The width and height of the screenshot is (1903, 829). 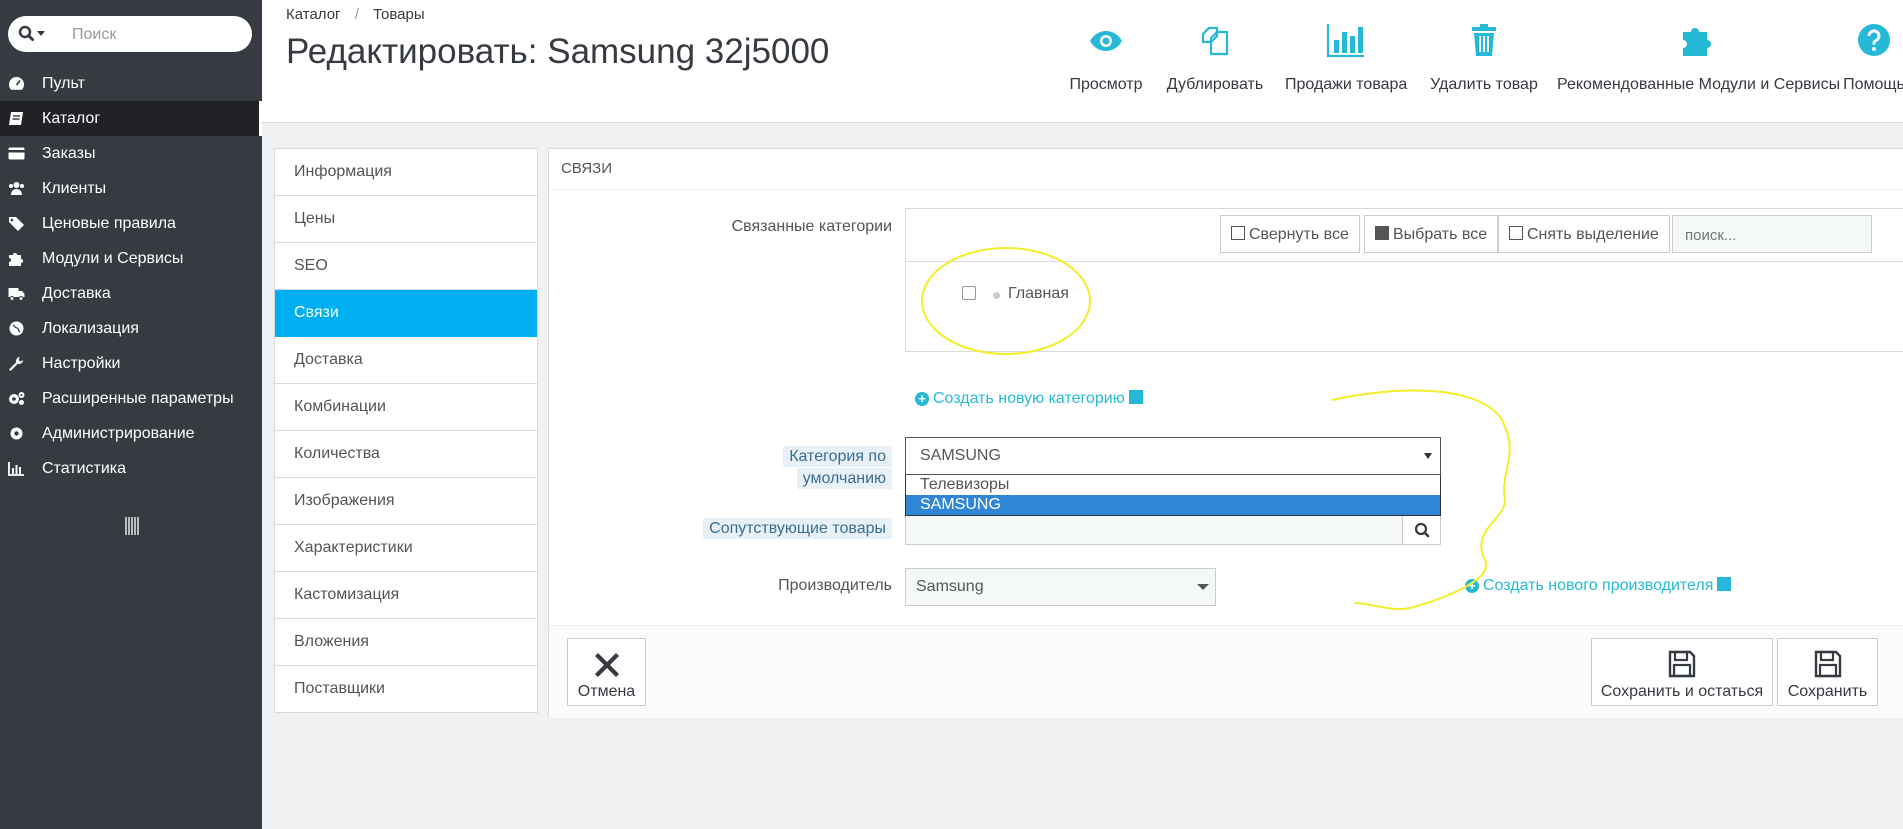 I want to click on linked-categories-label: Связанные категории, so click(x=811, y=226).